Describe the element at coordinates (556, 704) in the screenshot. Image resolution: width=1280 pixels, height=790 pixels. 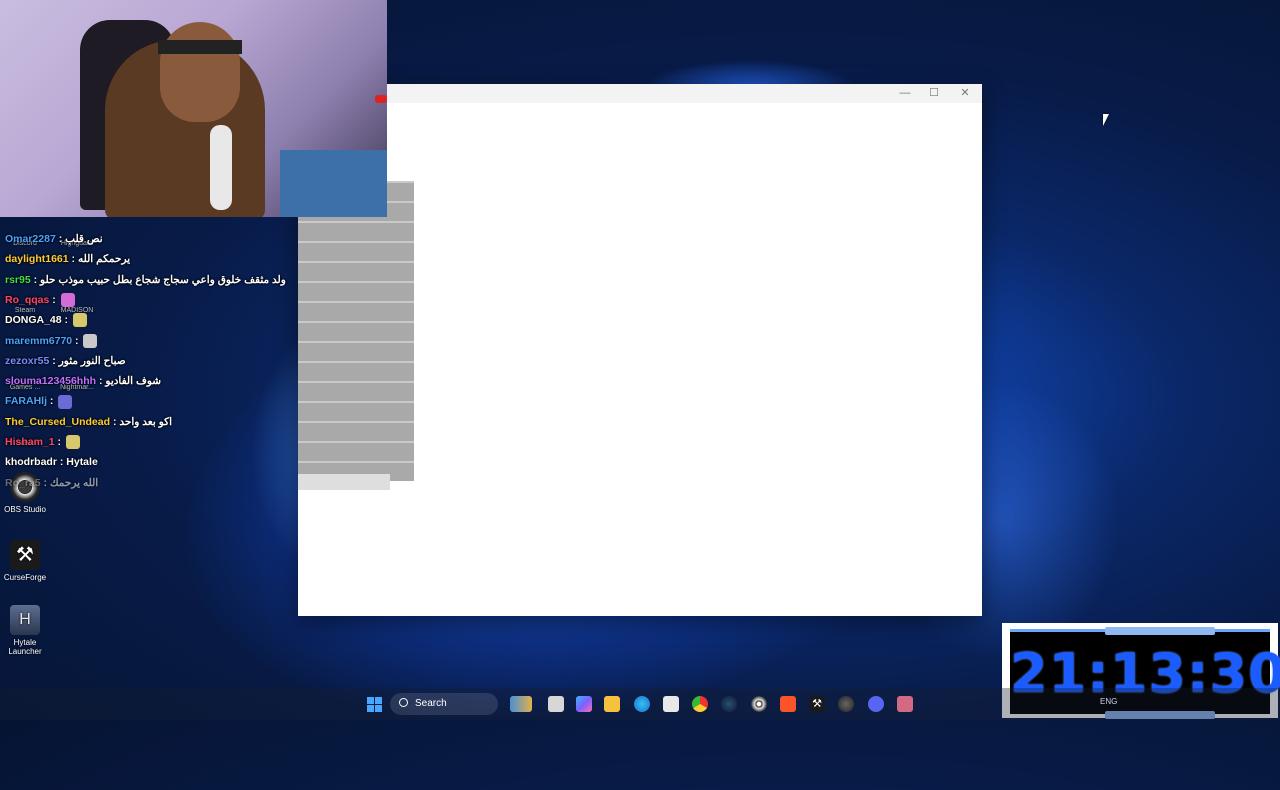
I see `task-view-icon` at that location.